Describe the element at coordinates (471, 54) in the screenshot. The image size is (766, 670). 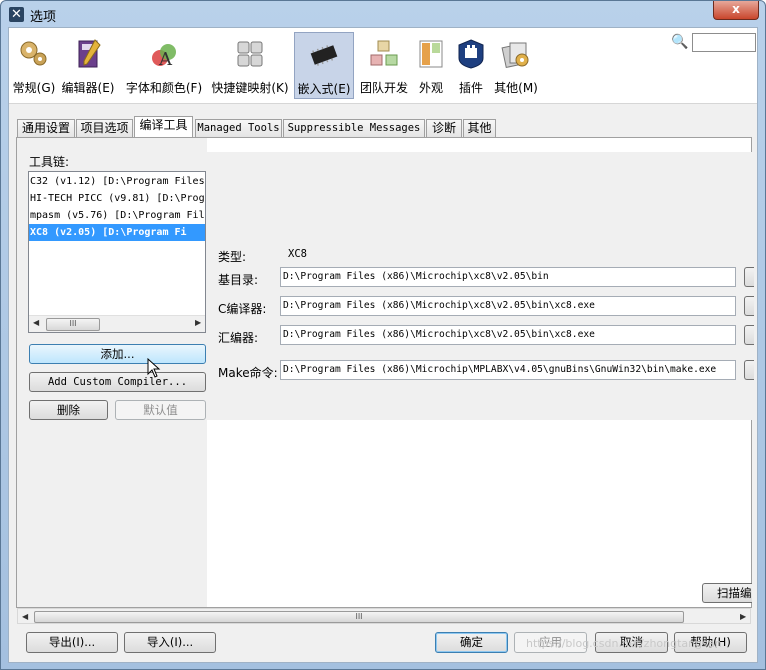
I see `plugin-icon` at that location.